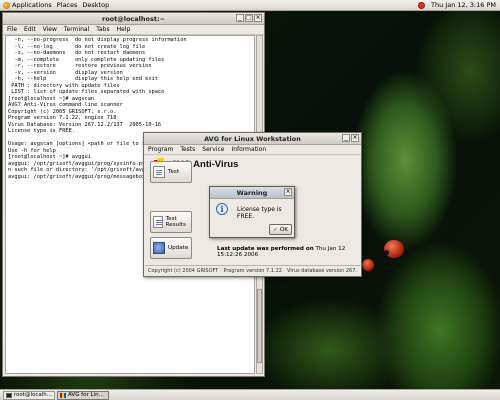  I want to click on test-results-button: Test Results, so click(171, 222).